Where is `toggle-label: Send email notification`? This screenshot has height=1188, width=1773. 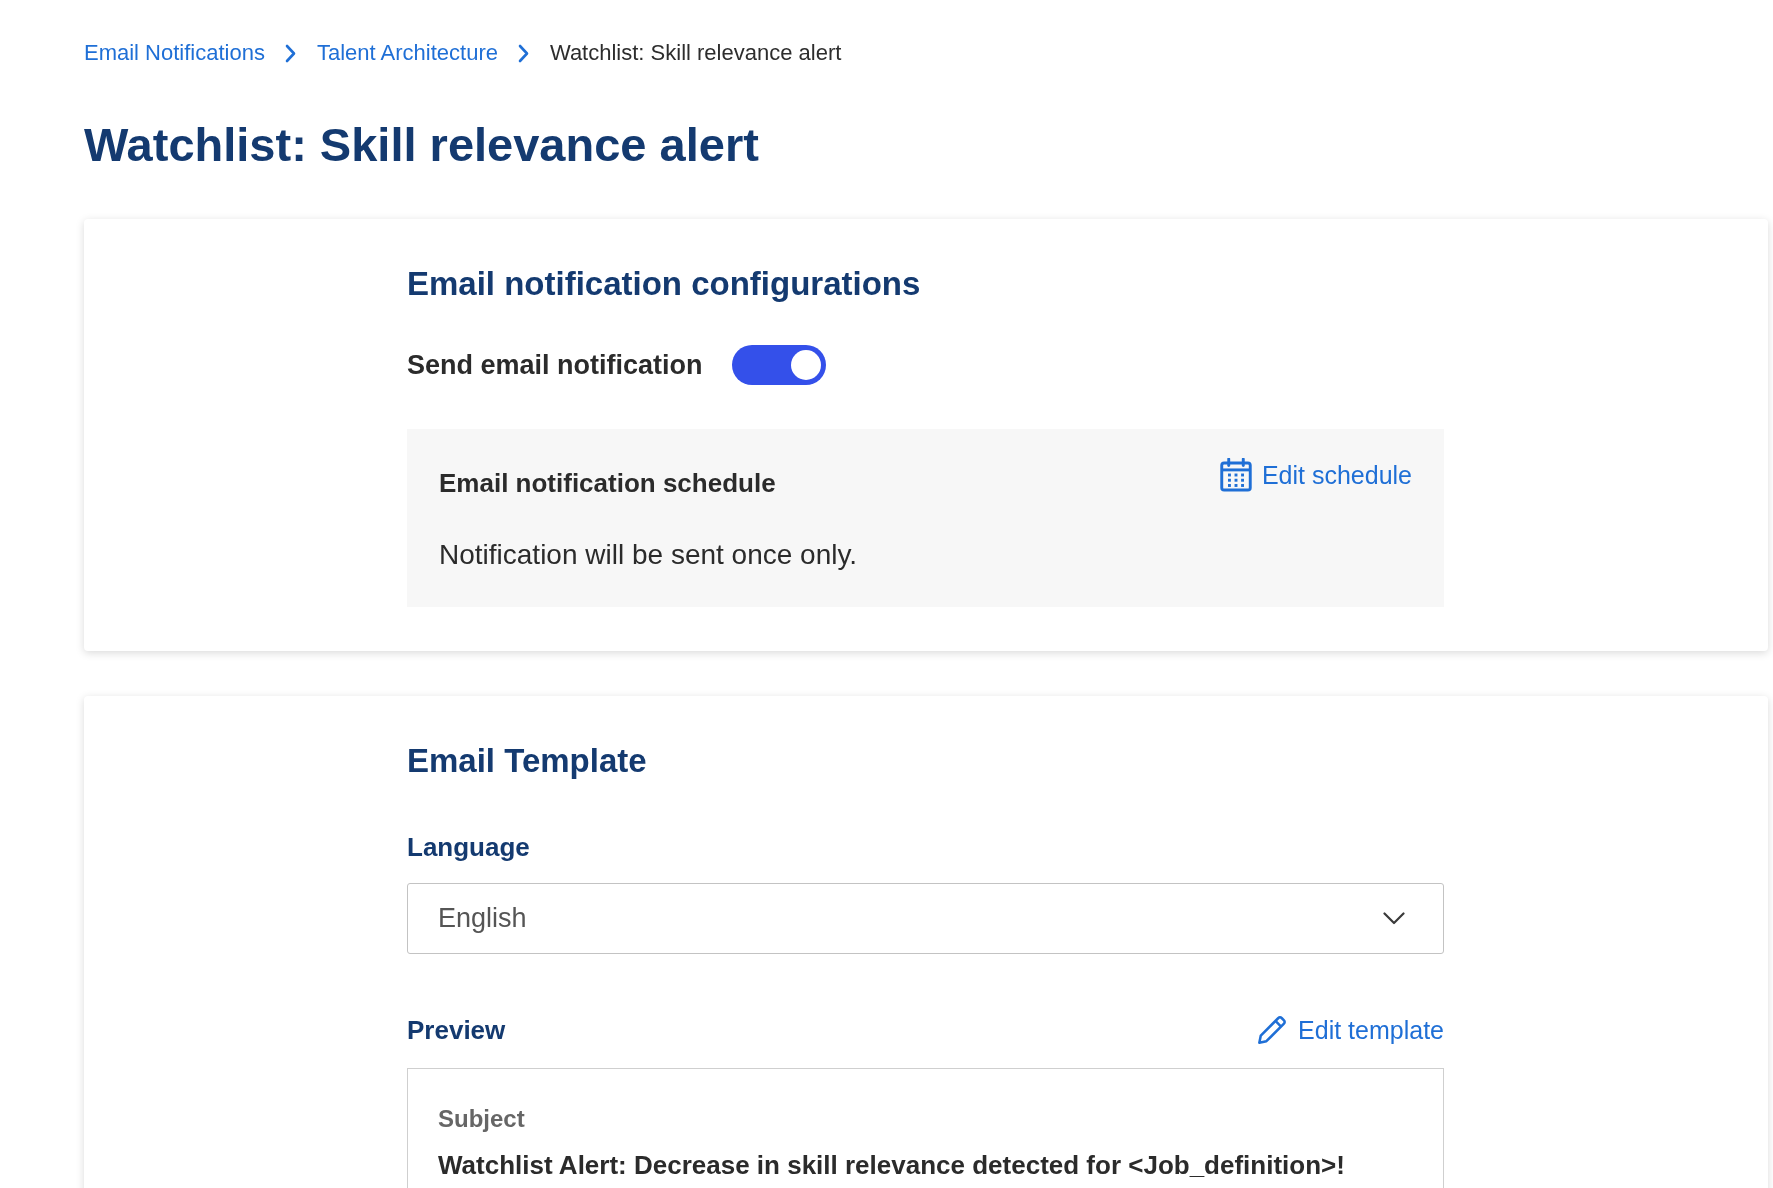
toggle-label: Send email notification is located at coordinates (555, 365).